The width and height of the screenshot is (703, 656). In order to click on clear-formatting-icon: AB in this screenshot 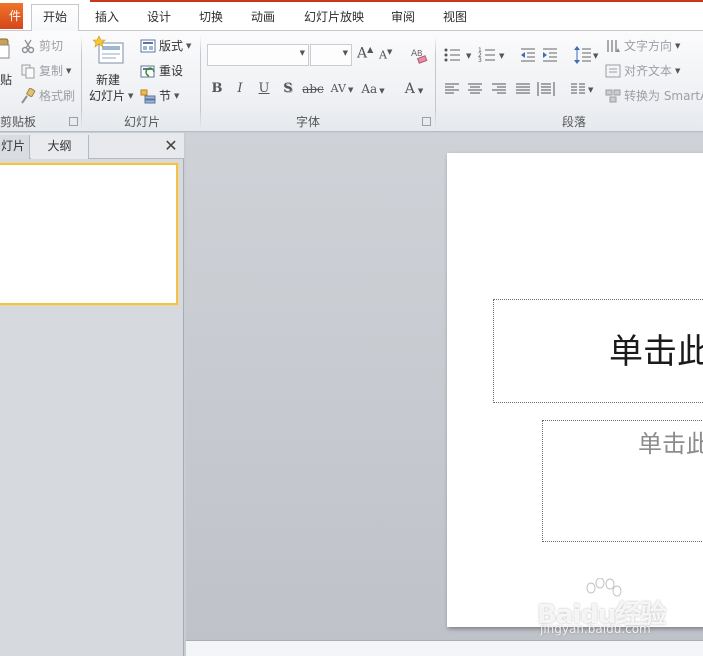, I will do `click(419, 55)`.